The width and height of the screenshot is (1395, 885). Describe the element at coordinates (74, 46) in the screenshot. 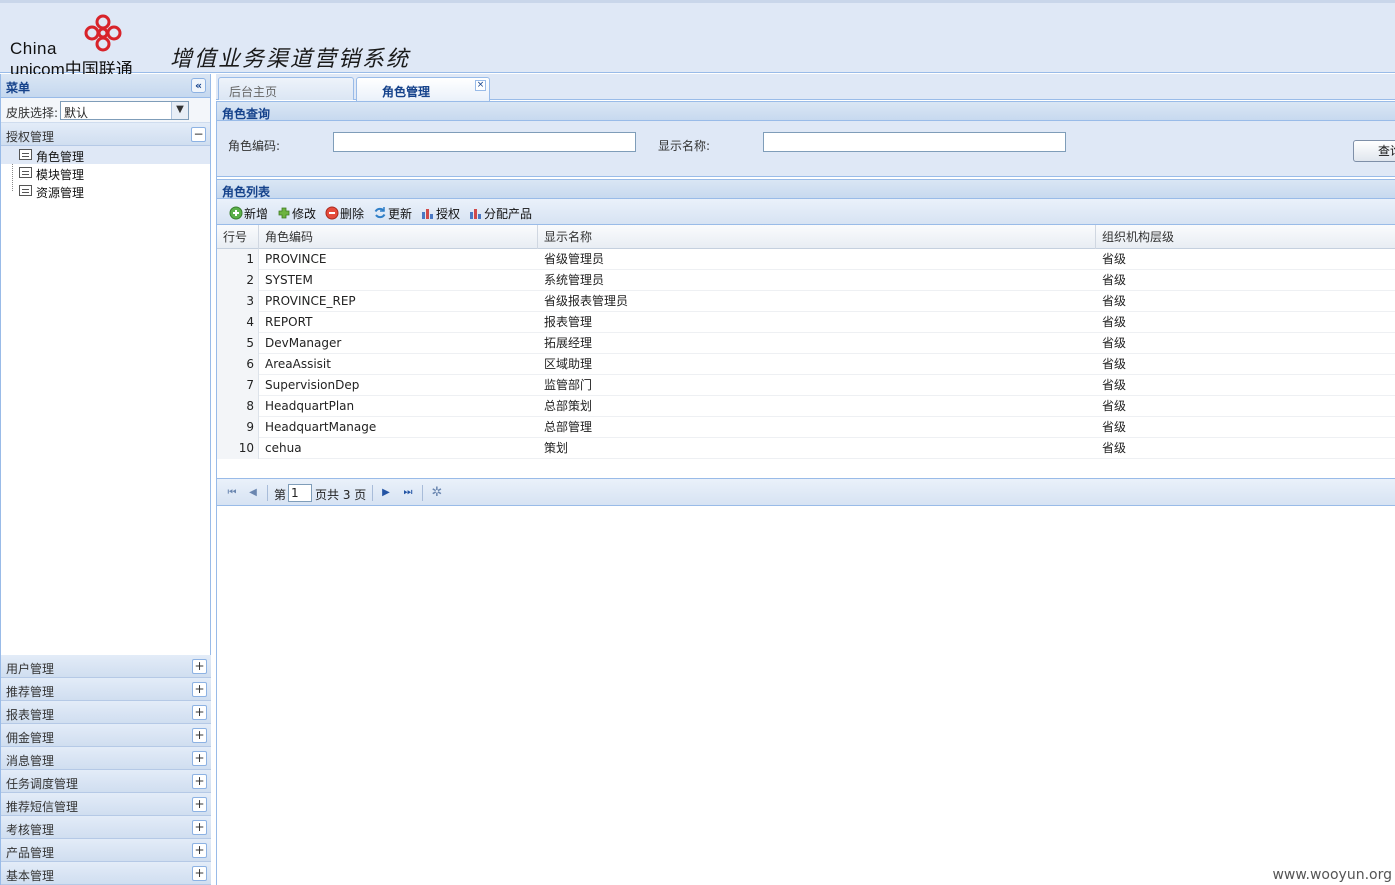

I see `china-unicom-logo: China unicom中国联通` at that location.